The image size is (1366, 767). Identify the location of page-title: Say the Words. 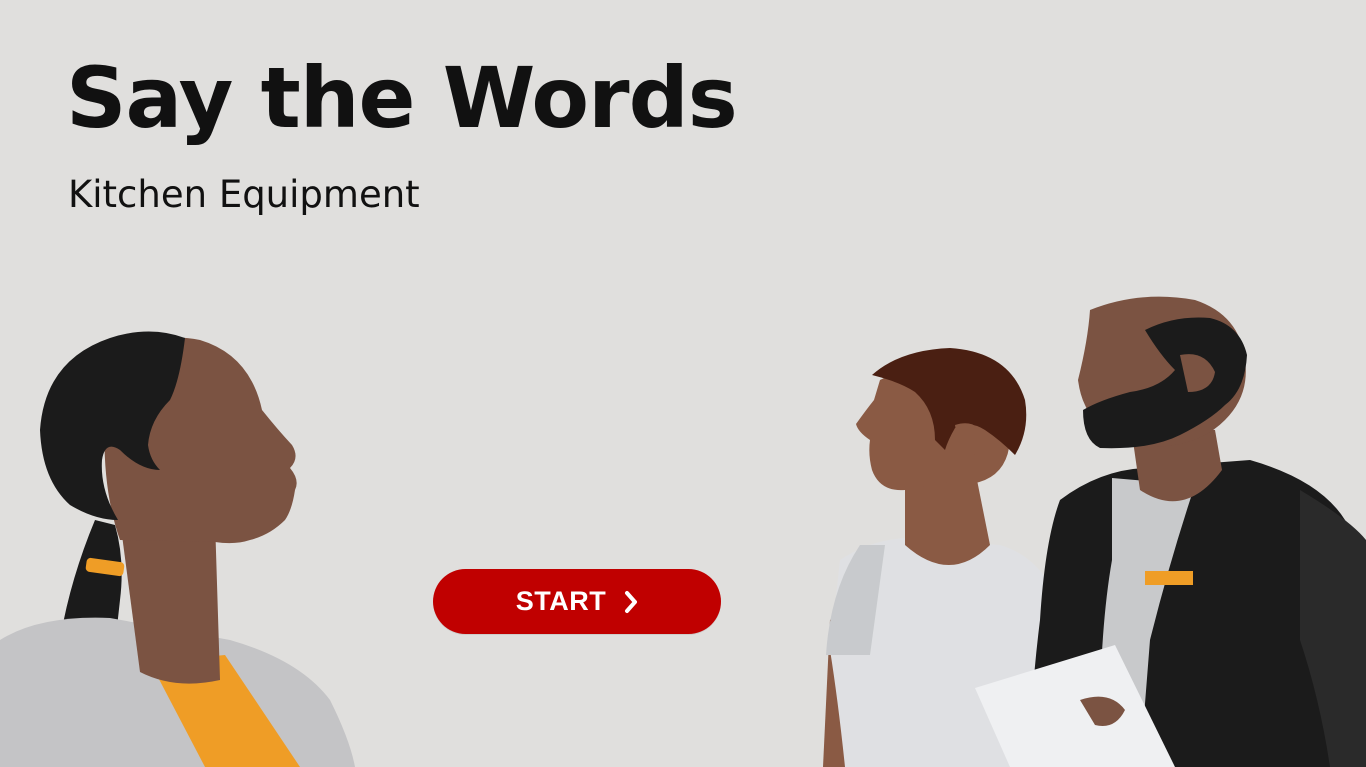
(402, 98).